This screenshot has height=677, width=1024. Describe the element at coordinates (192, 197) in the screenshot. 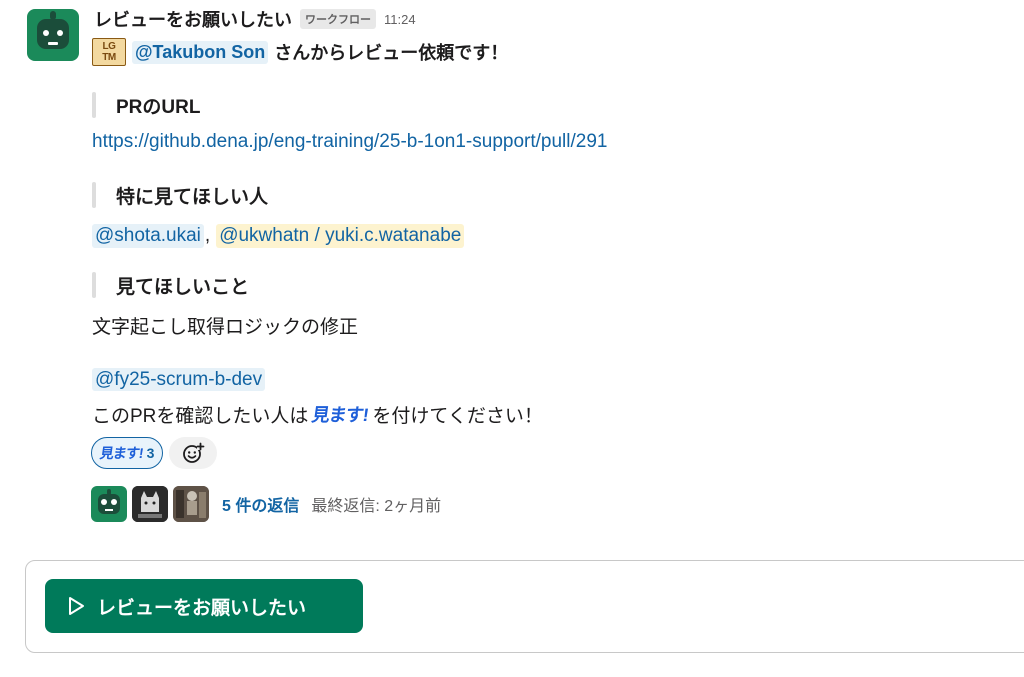

I see `reviewers-title: 特に見てほしい人` at that location.